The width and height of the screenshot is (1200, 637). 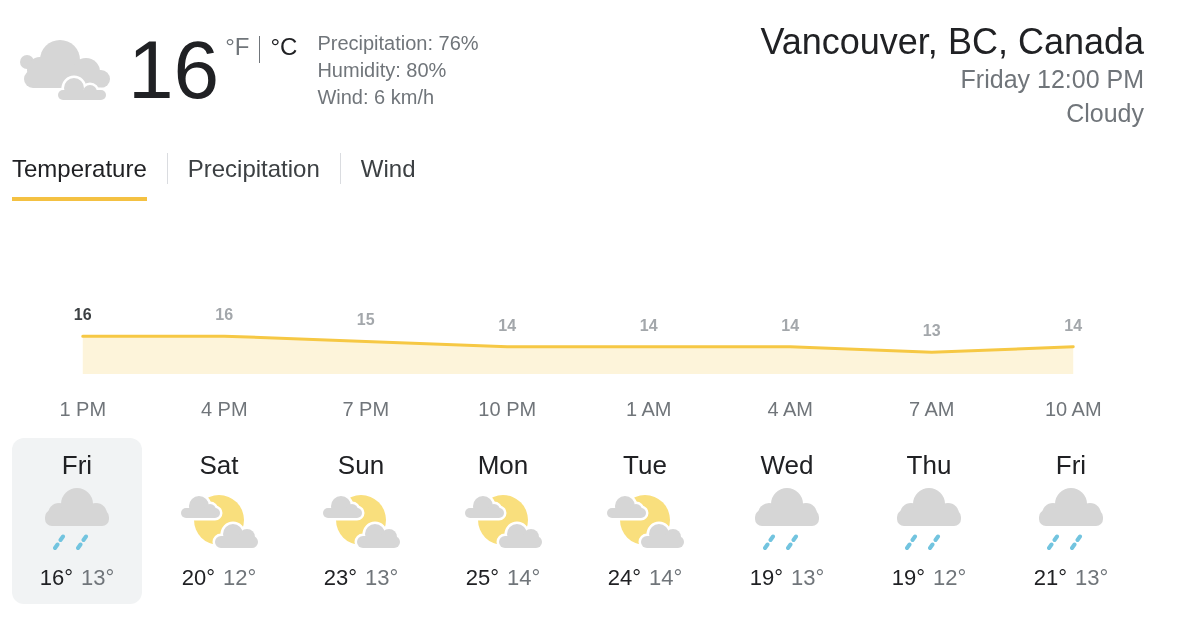 What do you see at coordinates (77, 521) in the screenshot?
I see `day-card: Fri 16° 13°` at bounding box center [77, 521].